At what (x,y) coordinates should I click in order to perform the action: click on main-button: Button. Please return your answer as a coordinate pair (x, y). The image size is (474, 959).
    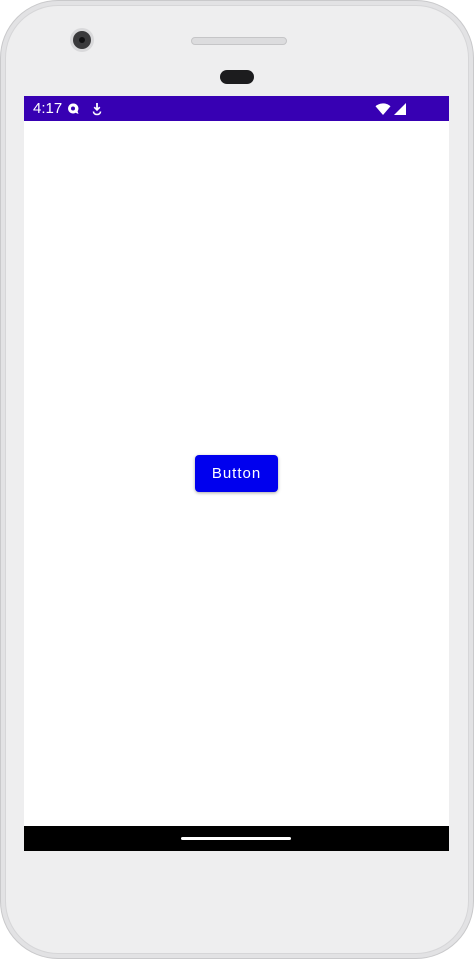
    Looking at the image, I should click on (236, 473).